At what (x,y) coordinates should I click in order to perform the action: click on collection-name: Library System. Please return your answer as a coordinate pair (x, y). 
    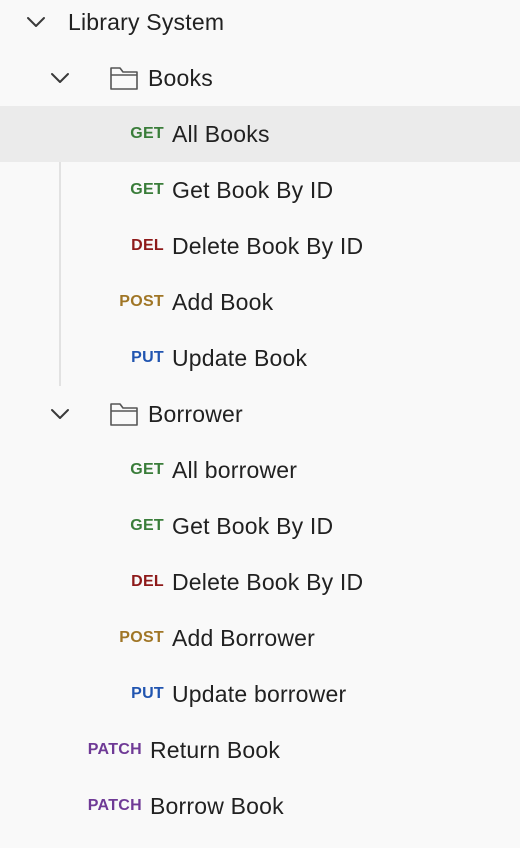
    Looking at the image, I should click on (146, 21).